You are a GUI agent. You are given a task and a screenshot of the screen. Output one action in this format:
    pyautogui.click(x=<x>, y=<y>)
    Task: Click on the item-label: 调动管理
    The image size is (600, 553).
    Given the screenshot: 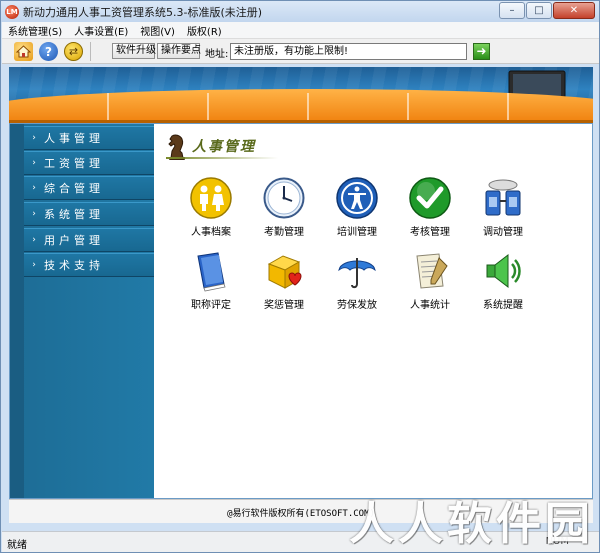 What is the action you would take?
    pyautogui.click(x=503, y=232)
    